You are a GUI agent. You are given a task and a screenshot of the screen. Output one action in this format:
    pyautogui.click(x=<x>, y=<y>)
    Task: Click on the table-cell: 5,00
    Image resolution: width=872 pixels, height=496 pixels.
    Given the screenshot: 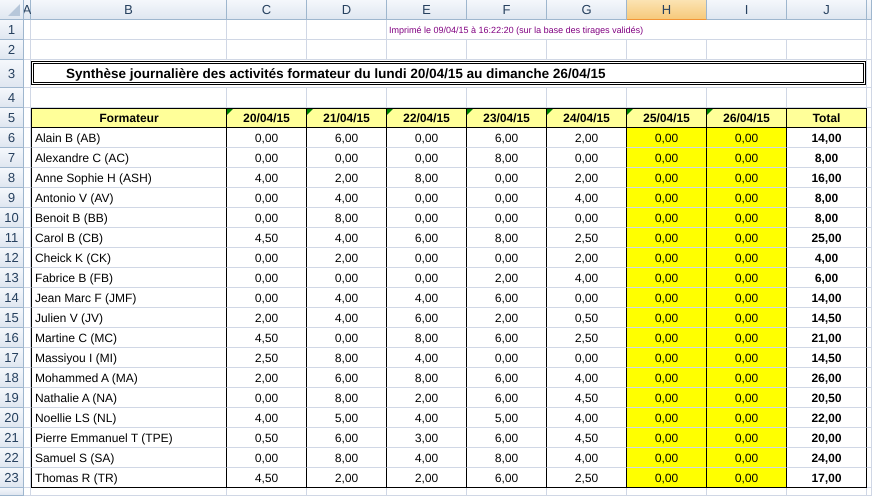 What is the action you would take?
    pyautogui.click(x=347, y=418)
    